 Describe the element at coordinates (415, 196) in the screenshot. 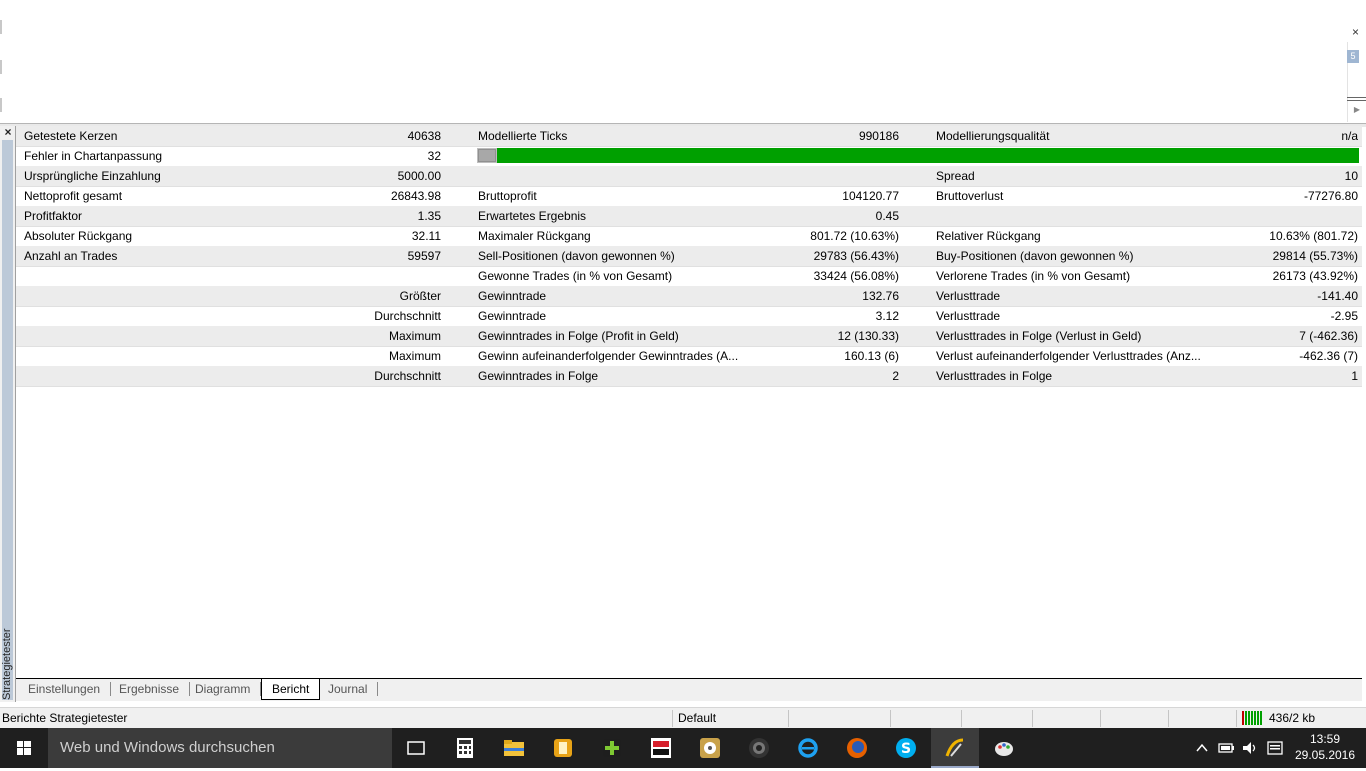

I see `report-value: 26843.98` at that location.